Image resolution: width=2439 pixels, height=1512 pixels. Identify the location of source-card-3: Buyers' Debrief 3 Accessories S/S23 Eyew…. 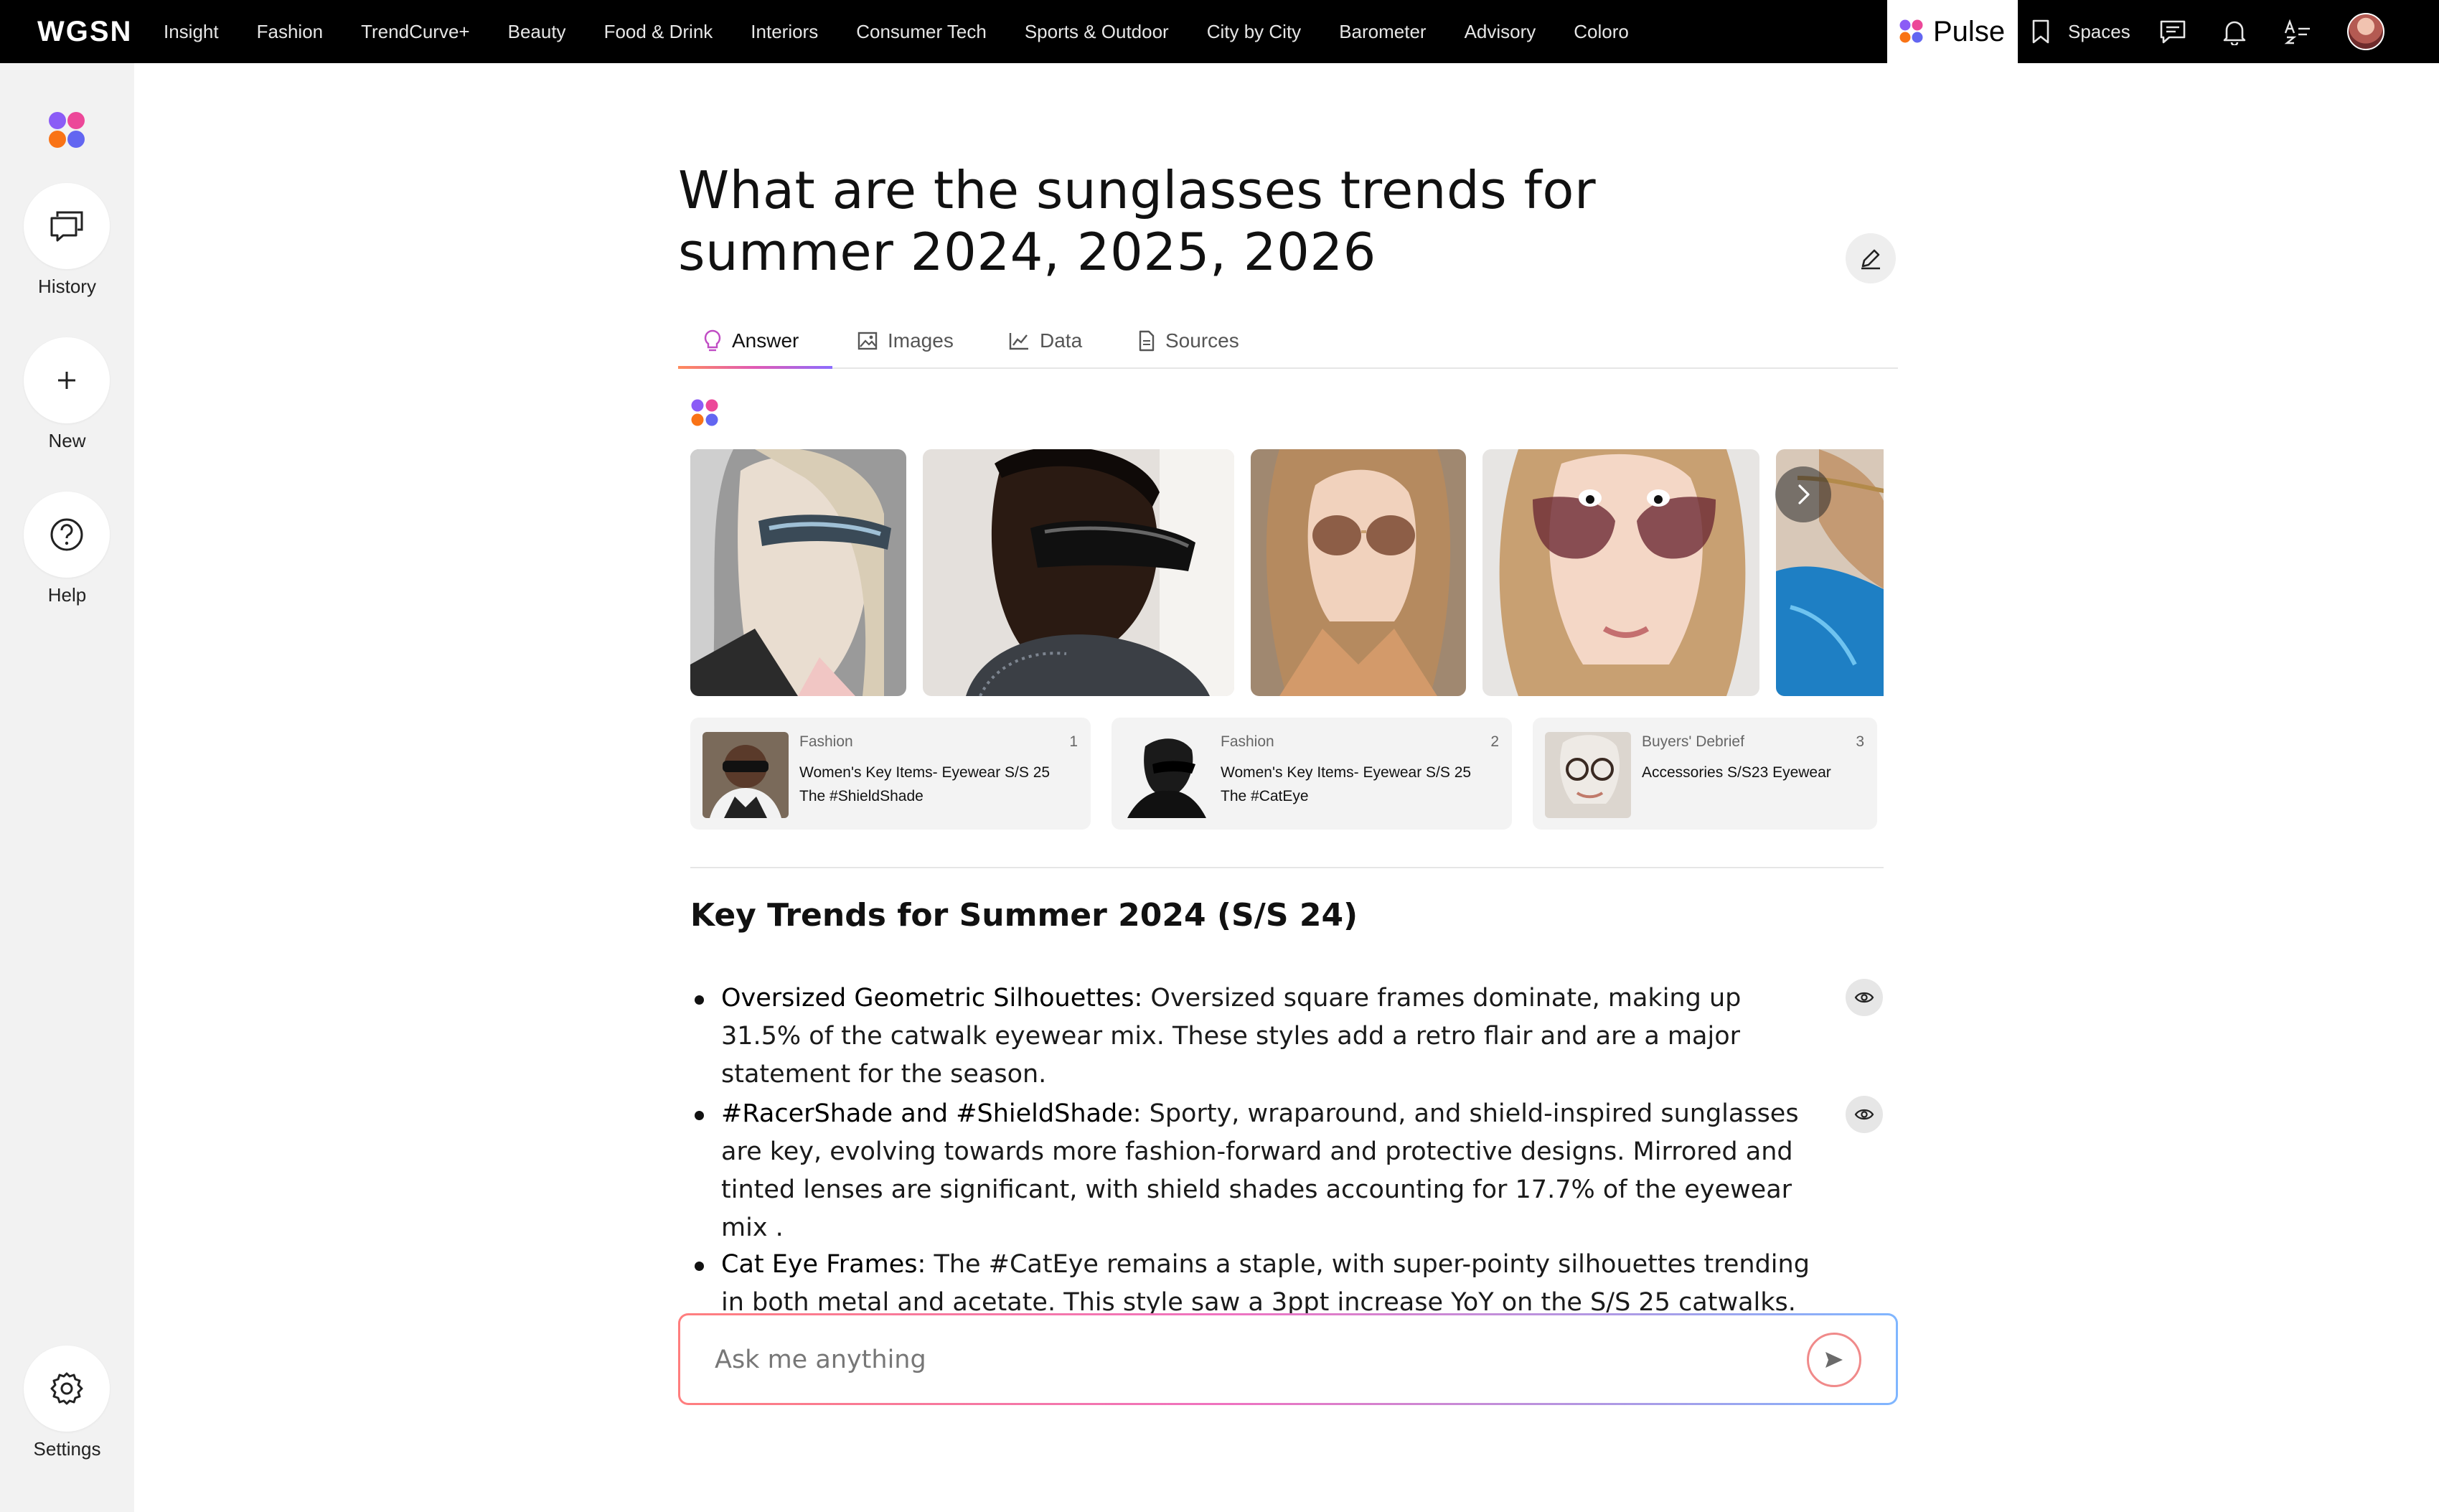
(1705, 774).